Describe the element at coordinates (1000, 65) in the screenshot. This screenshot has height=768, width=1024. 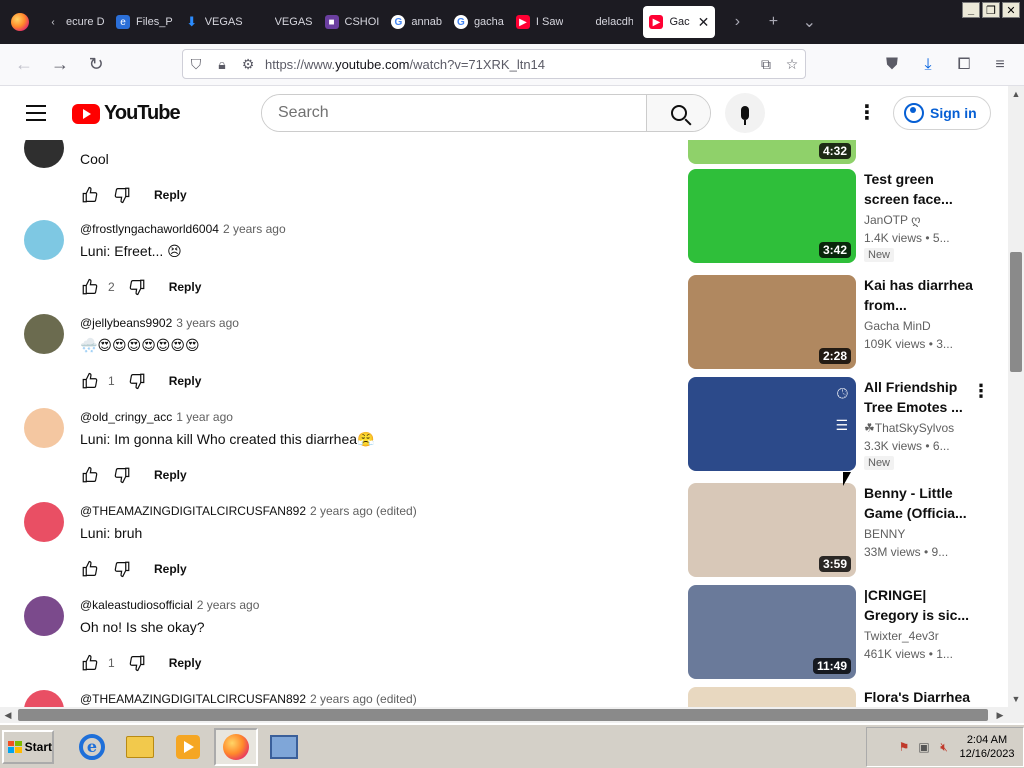
I see `app-menu-icon: ≡` at that location.